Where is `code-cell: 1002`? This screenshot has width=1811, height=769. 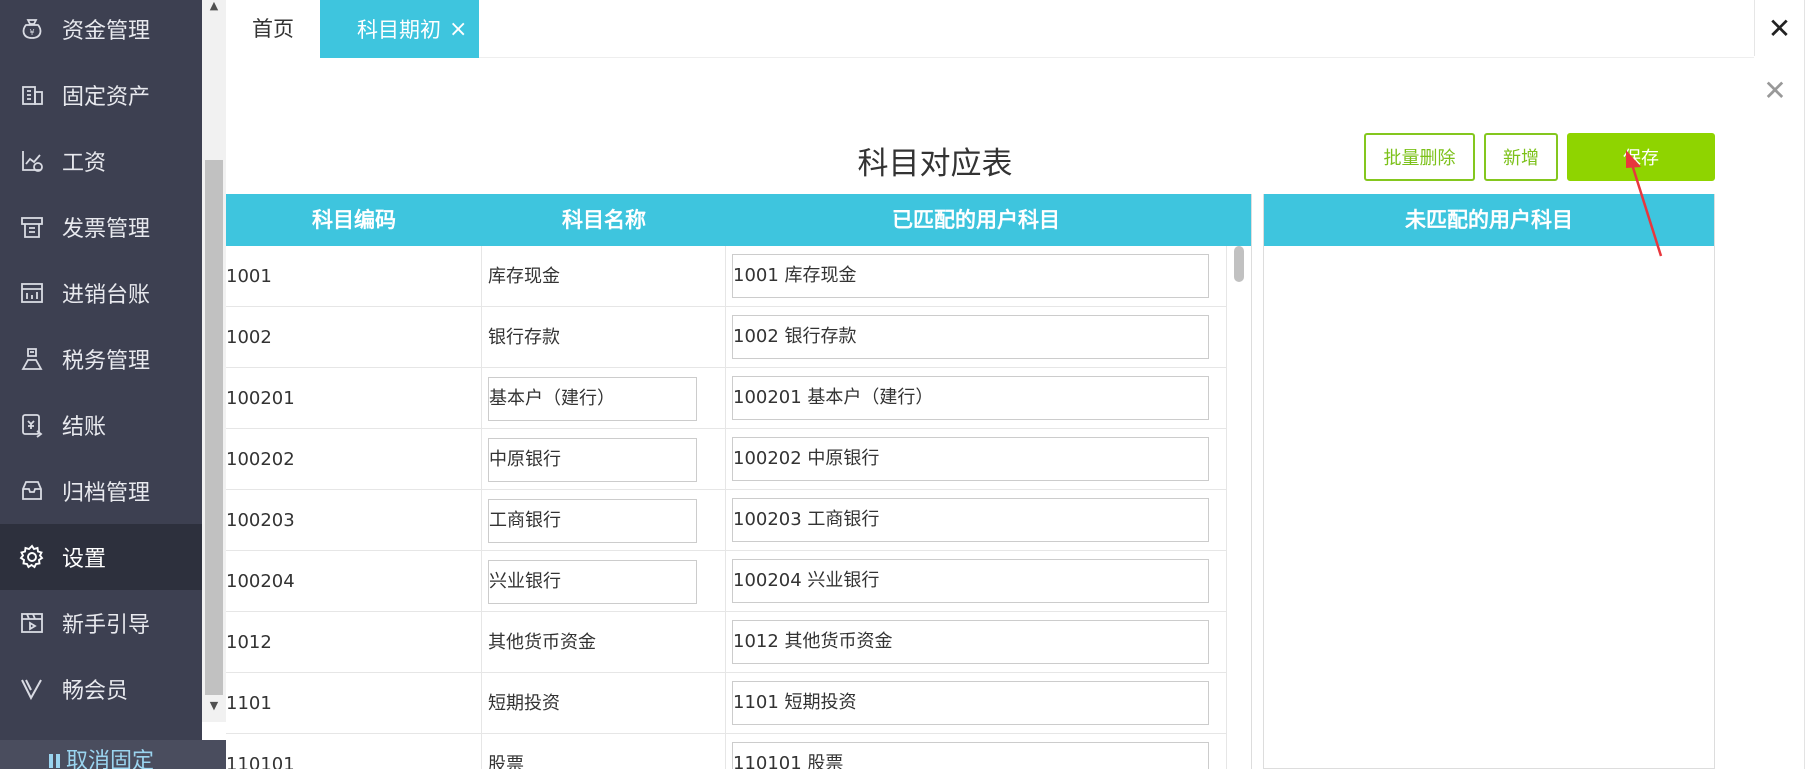 code-cell: 1002 is located at coordinates (354, 337).